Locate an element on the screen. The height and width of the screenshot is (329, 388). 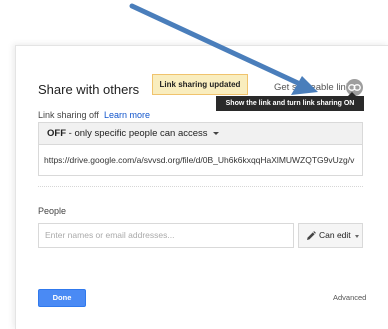
link-sharing-status: Link sharing off is located at coordinates (68, 115).